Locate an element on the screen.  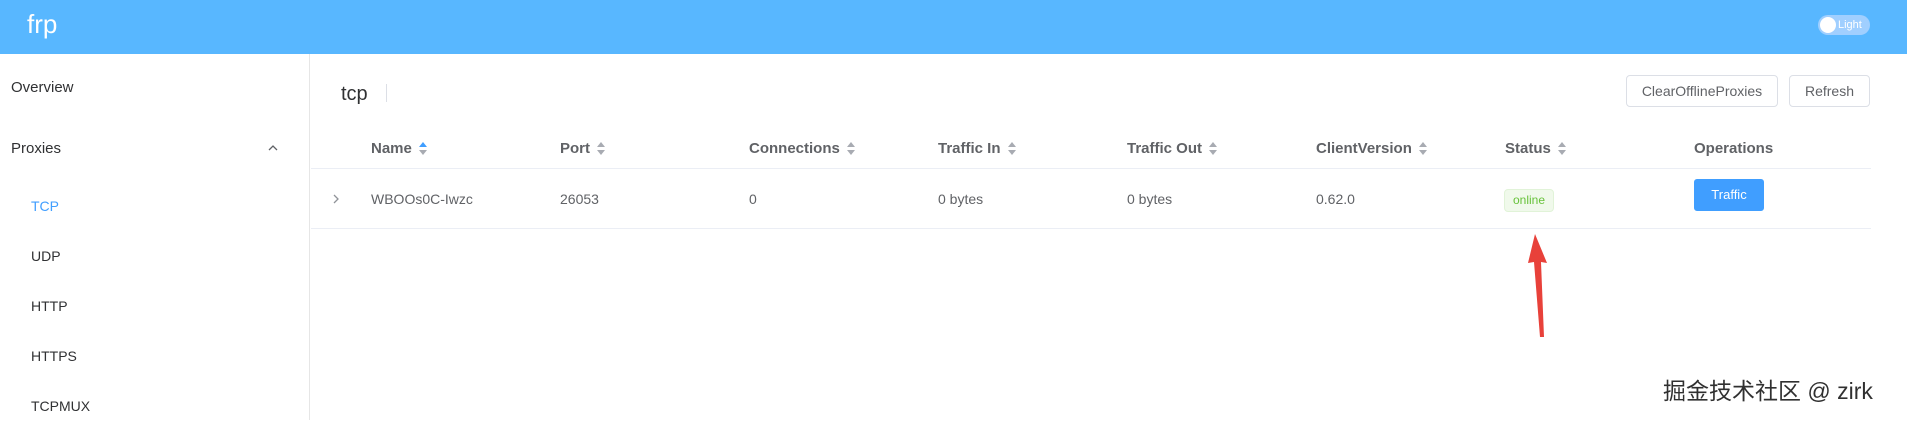
cell-connections: 0 is located at coordinates (753, 199).